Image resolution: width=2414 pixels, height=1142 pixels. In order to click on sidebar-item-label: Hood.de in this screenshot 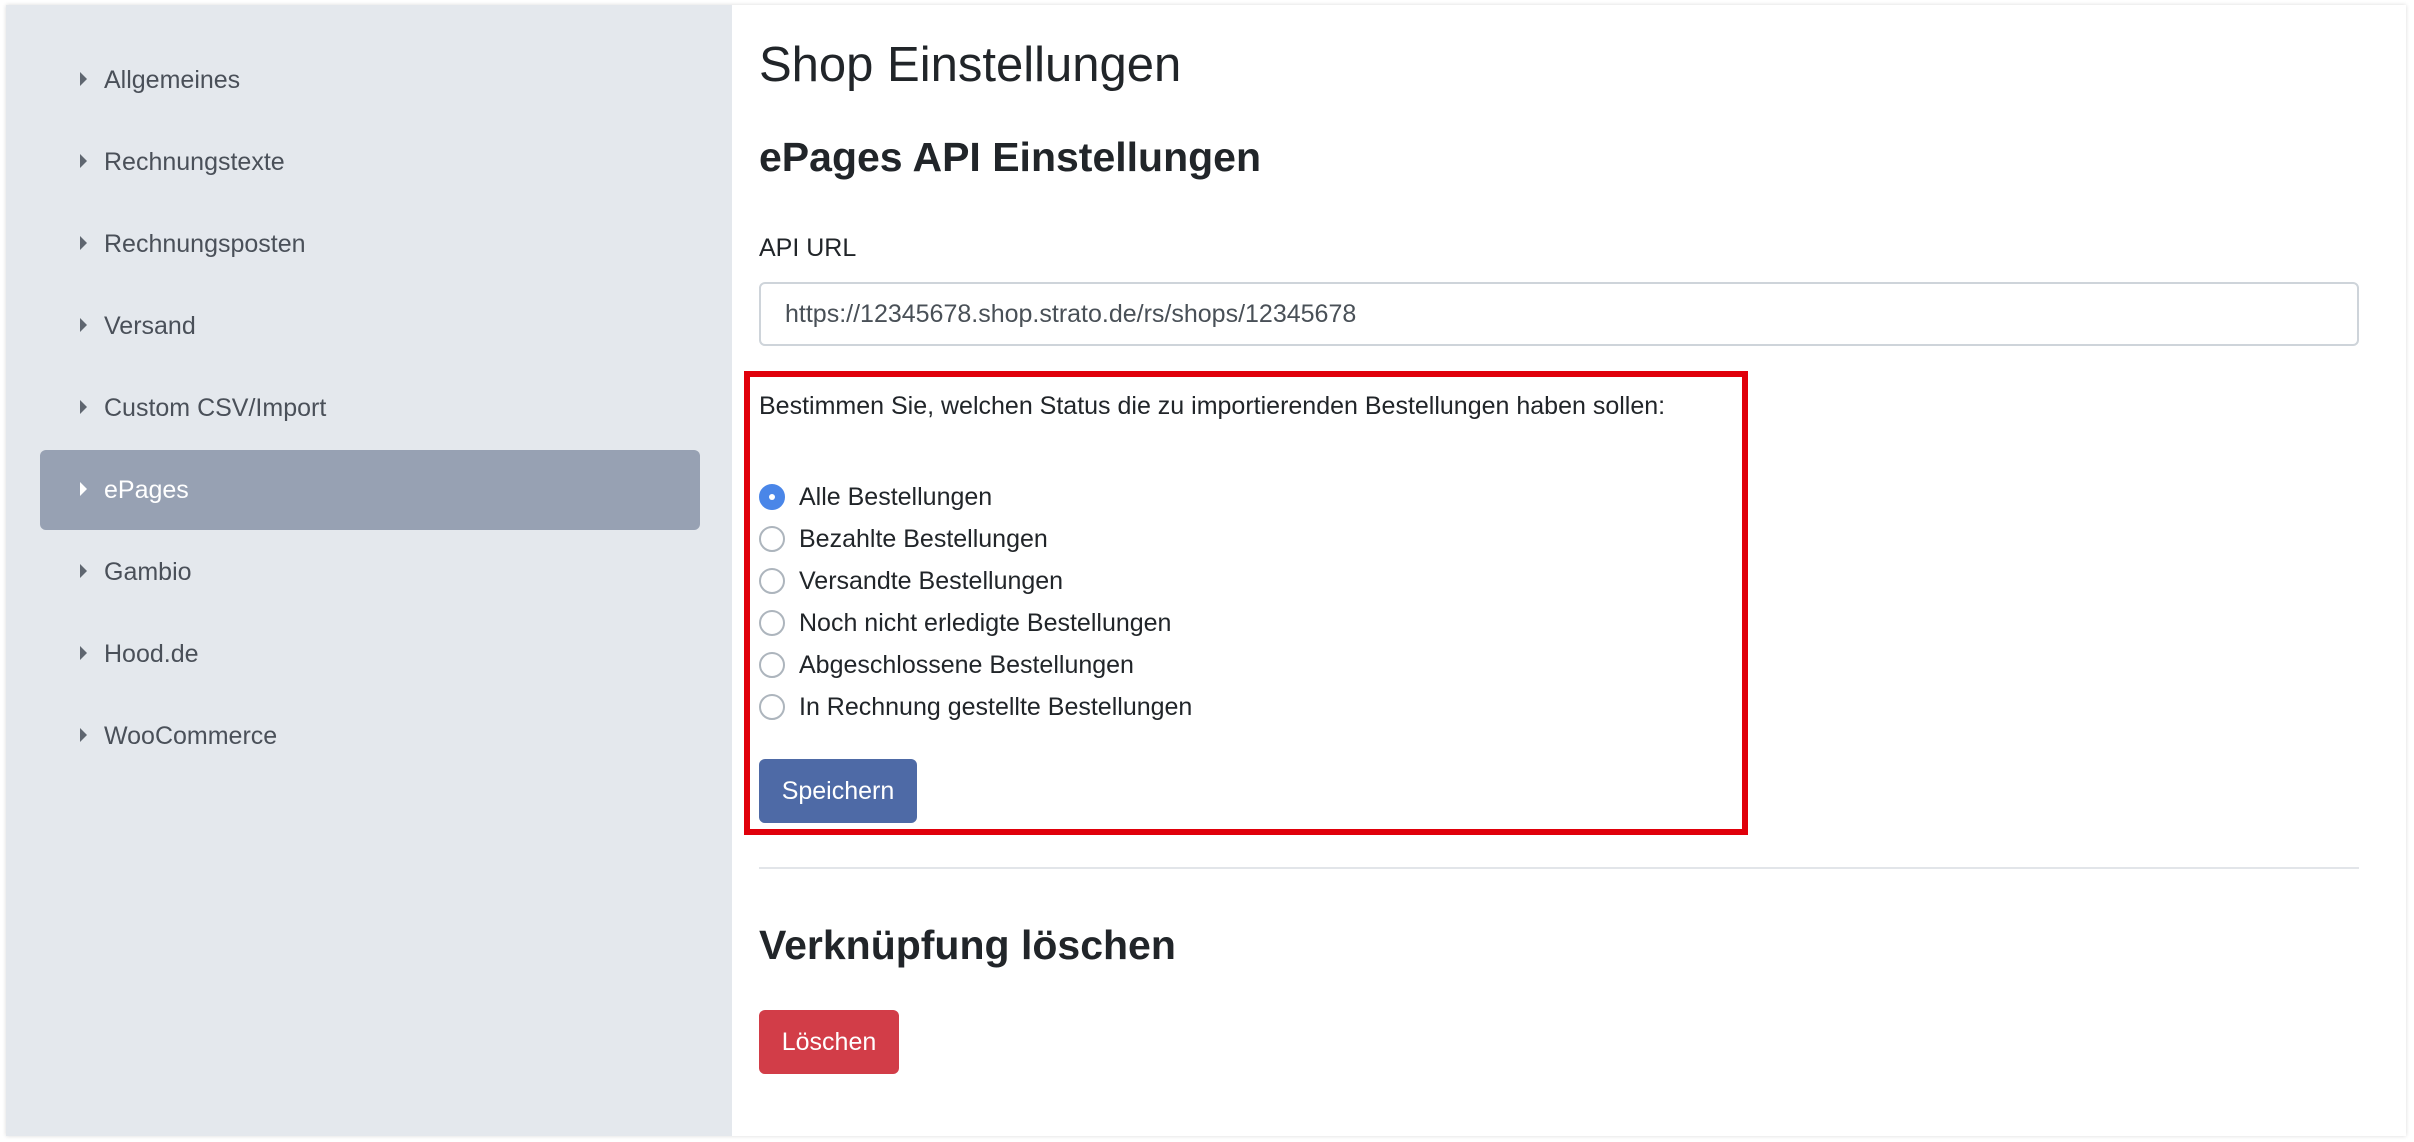, I will do `click(151, 654)`.